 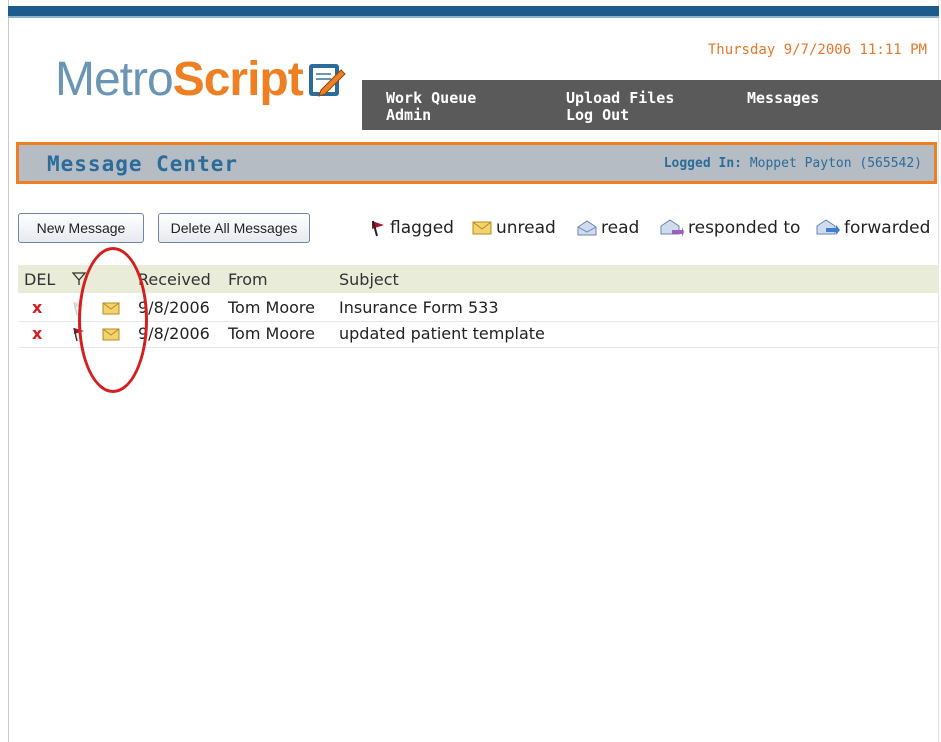 I want to click on new-message-button: New Message, so click(x=81, y=228).